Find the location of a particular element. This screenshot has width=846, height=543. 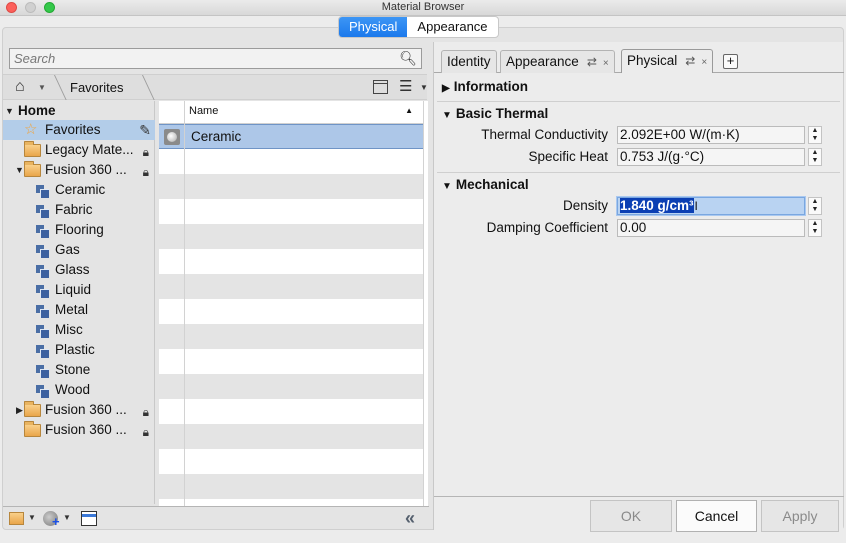

tab-appearance: Appearance ⇄ × is located at coordinates (557, 61).